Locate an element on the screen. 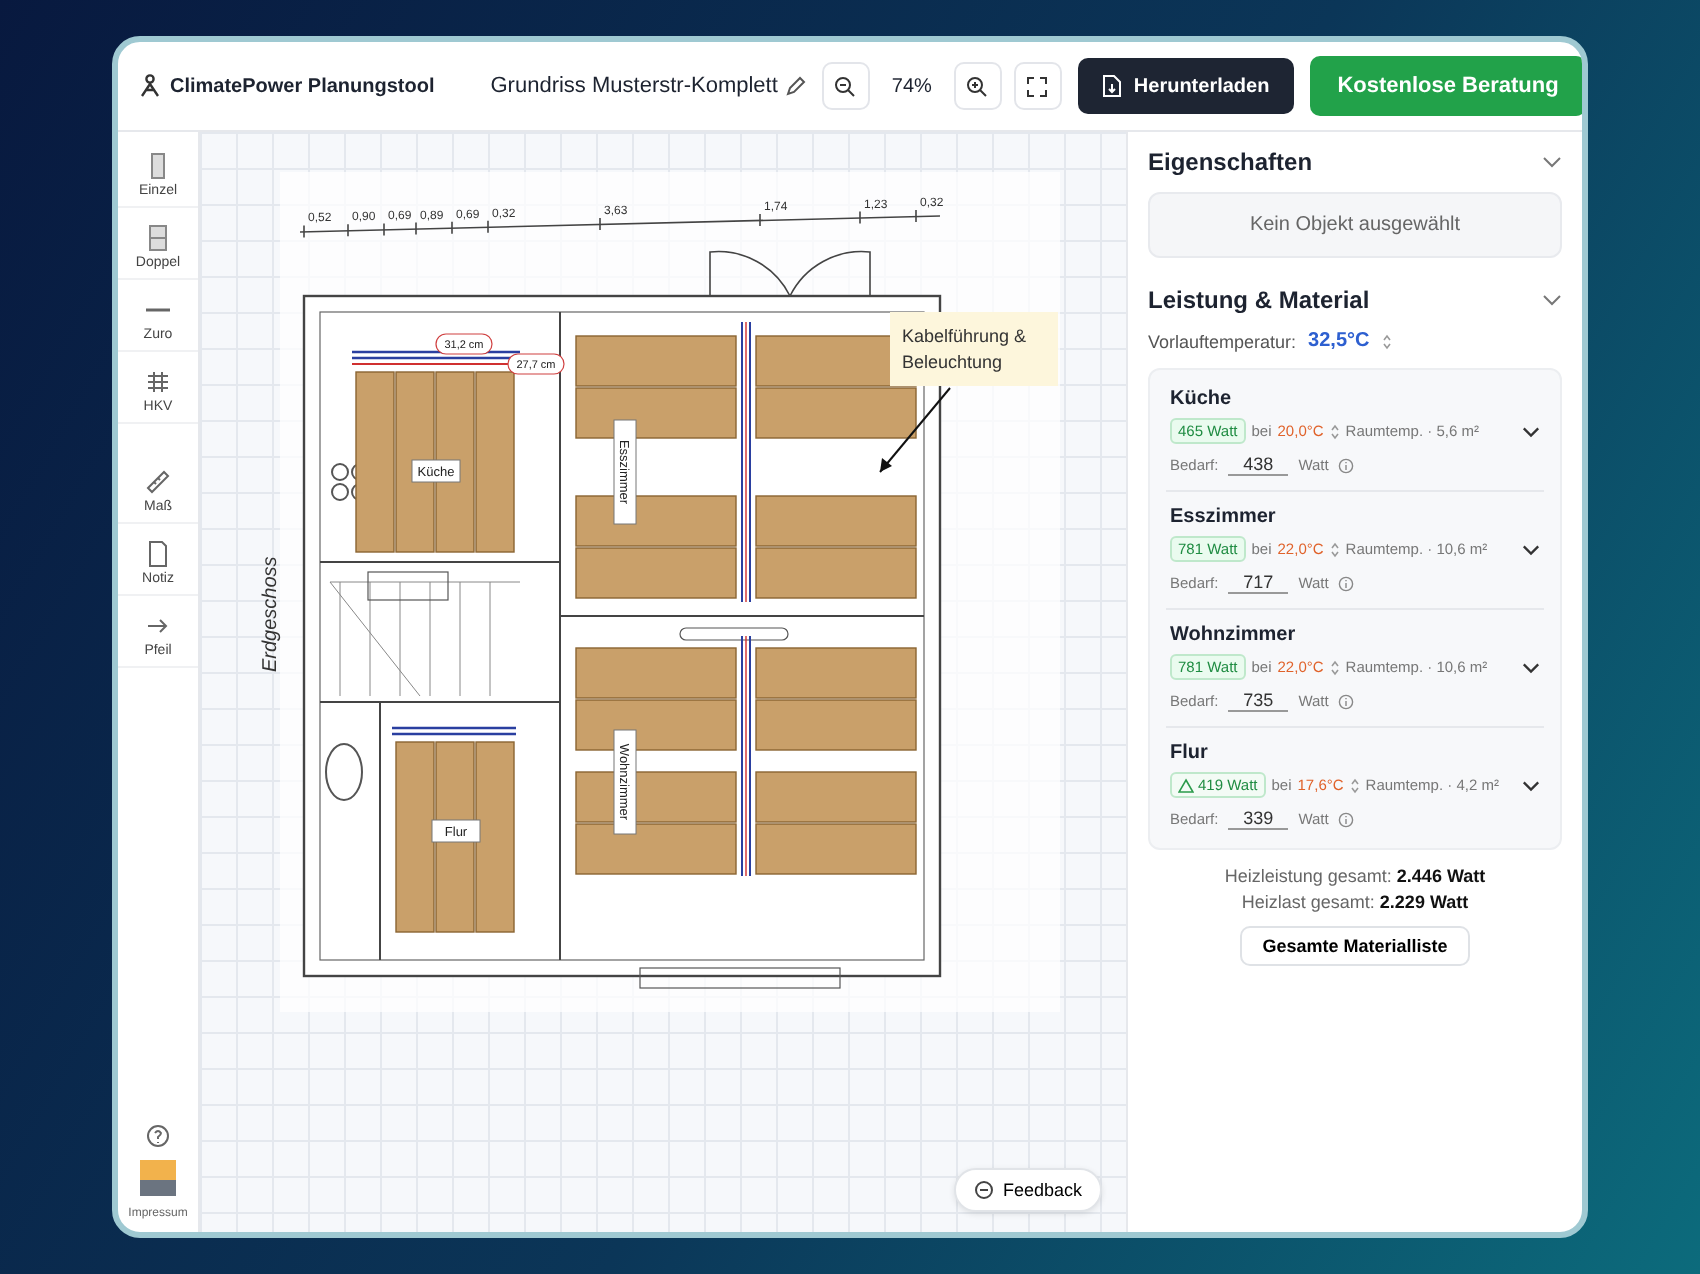 The height and width of the screenshot is (1274, 1700). document-icon is located at coordinates (158, 554).